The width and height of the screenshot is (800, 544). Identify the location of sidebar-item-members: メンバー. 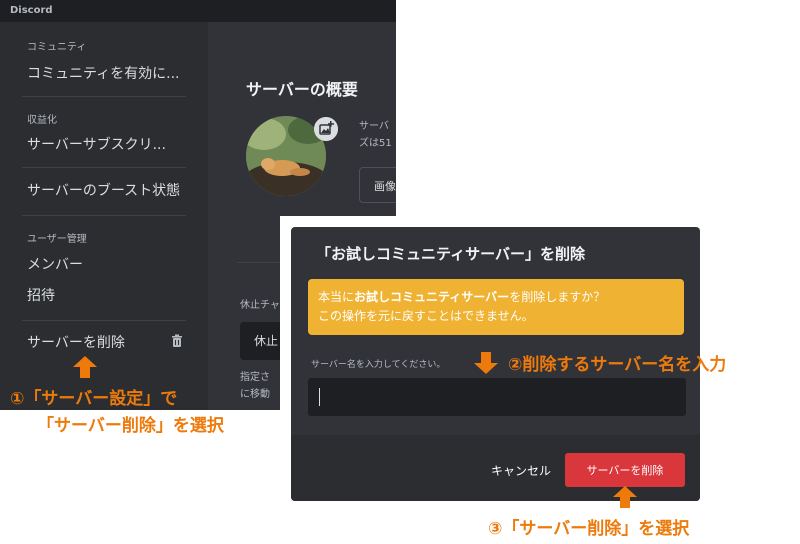
(55, 264).